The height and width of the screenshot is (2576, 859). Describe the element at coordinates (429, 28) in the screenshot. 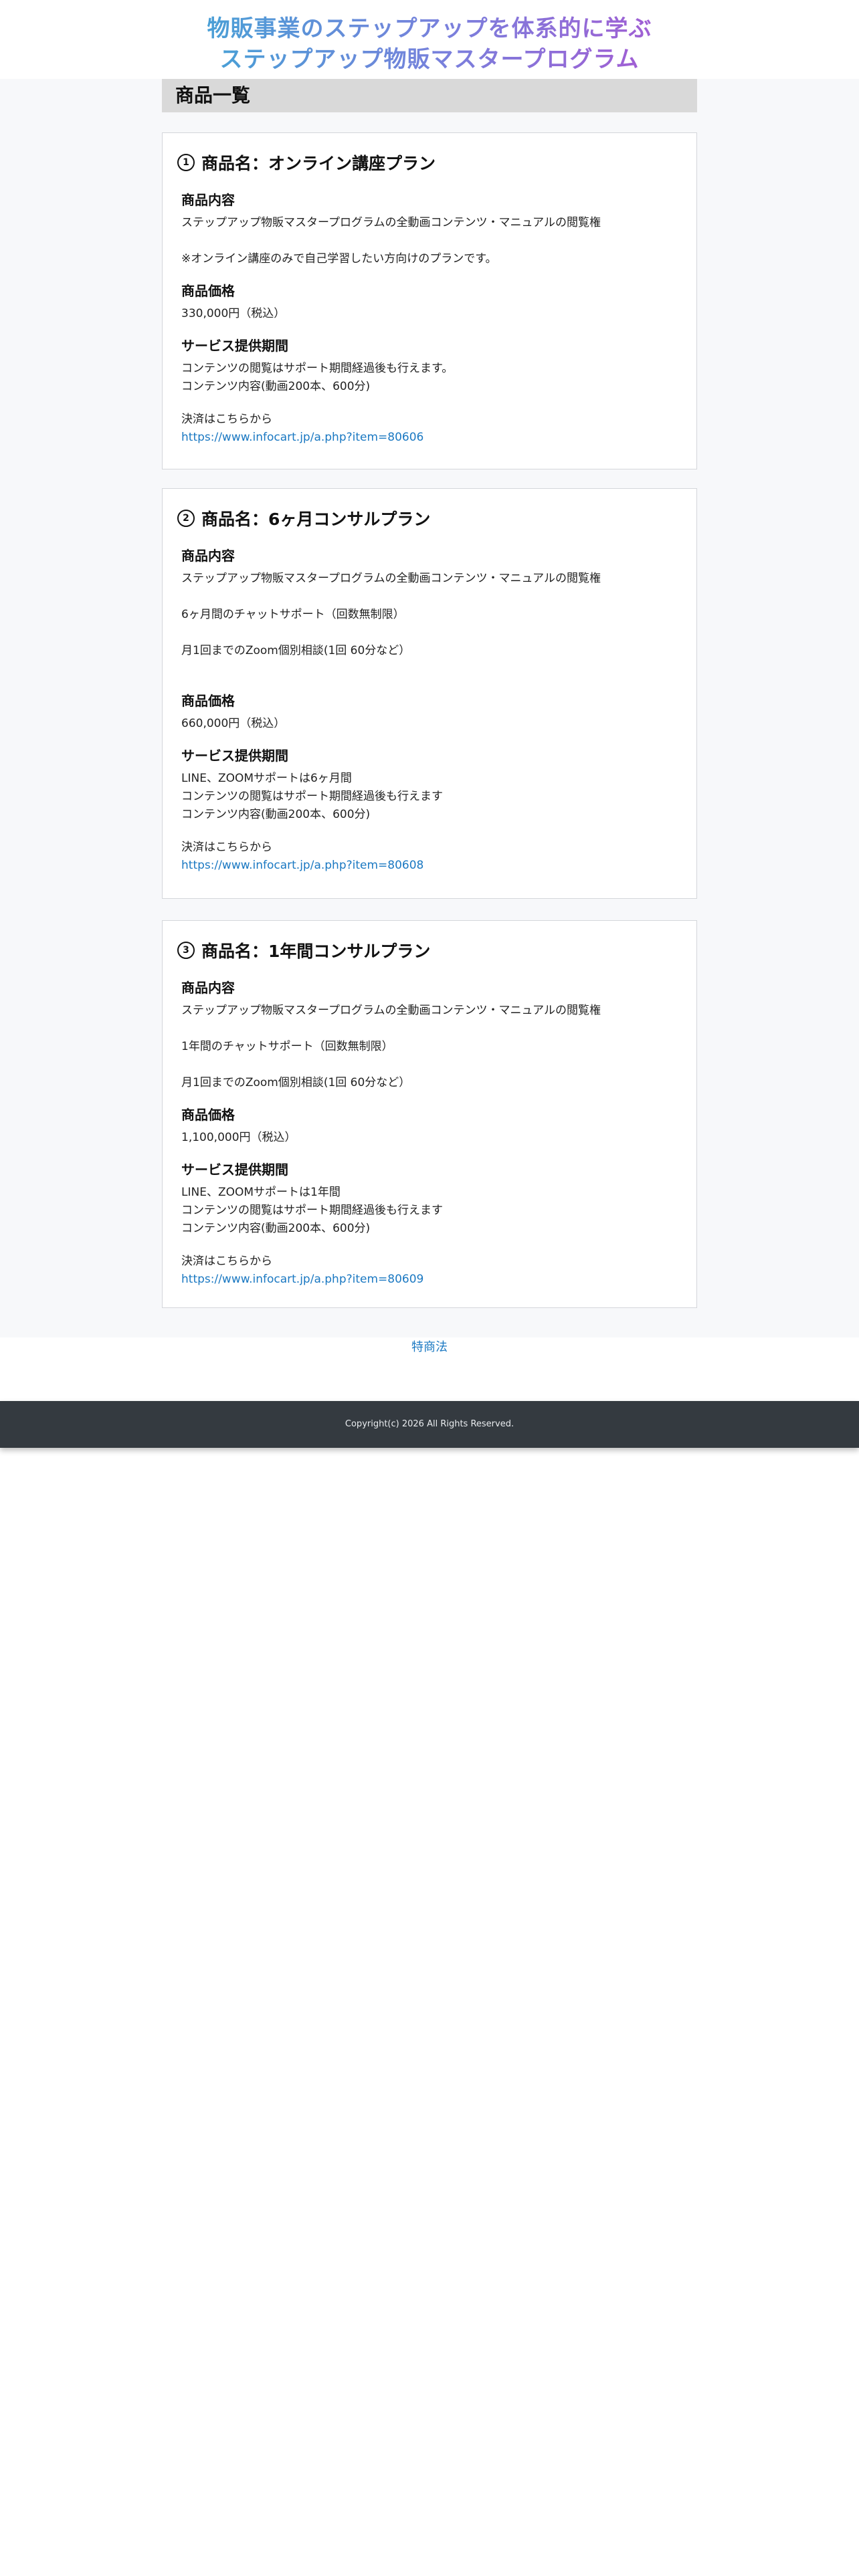

I see `hero-title-line-1: 物販事業のステップアップを体系的に学ぶ` at that location.